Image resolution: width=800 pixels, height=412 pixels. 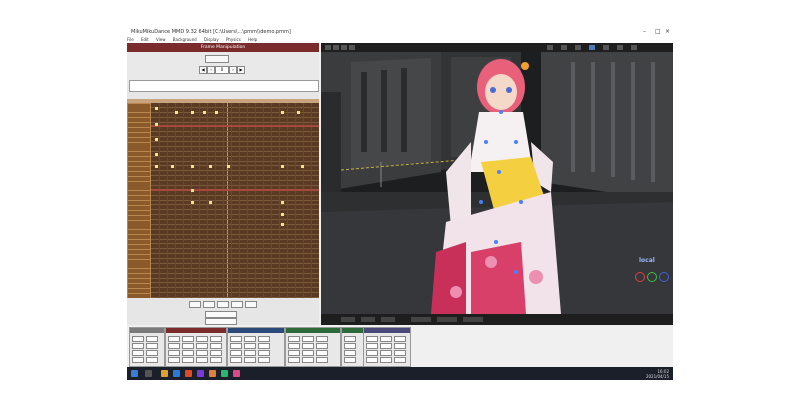 I want to click on y-axis-icon, so click(x=652, y=277).